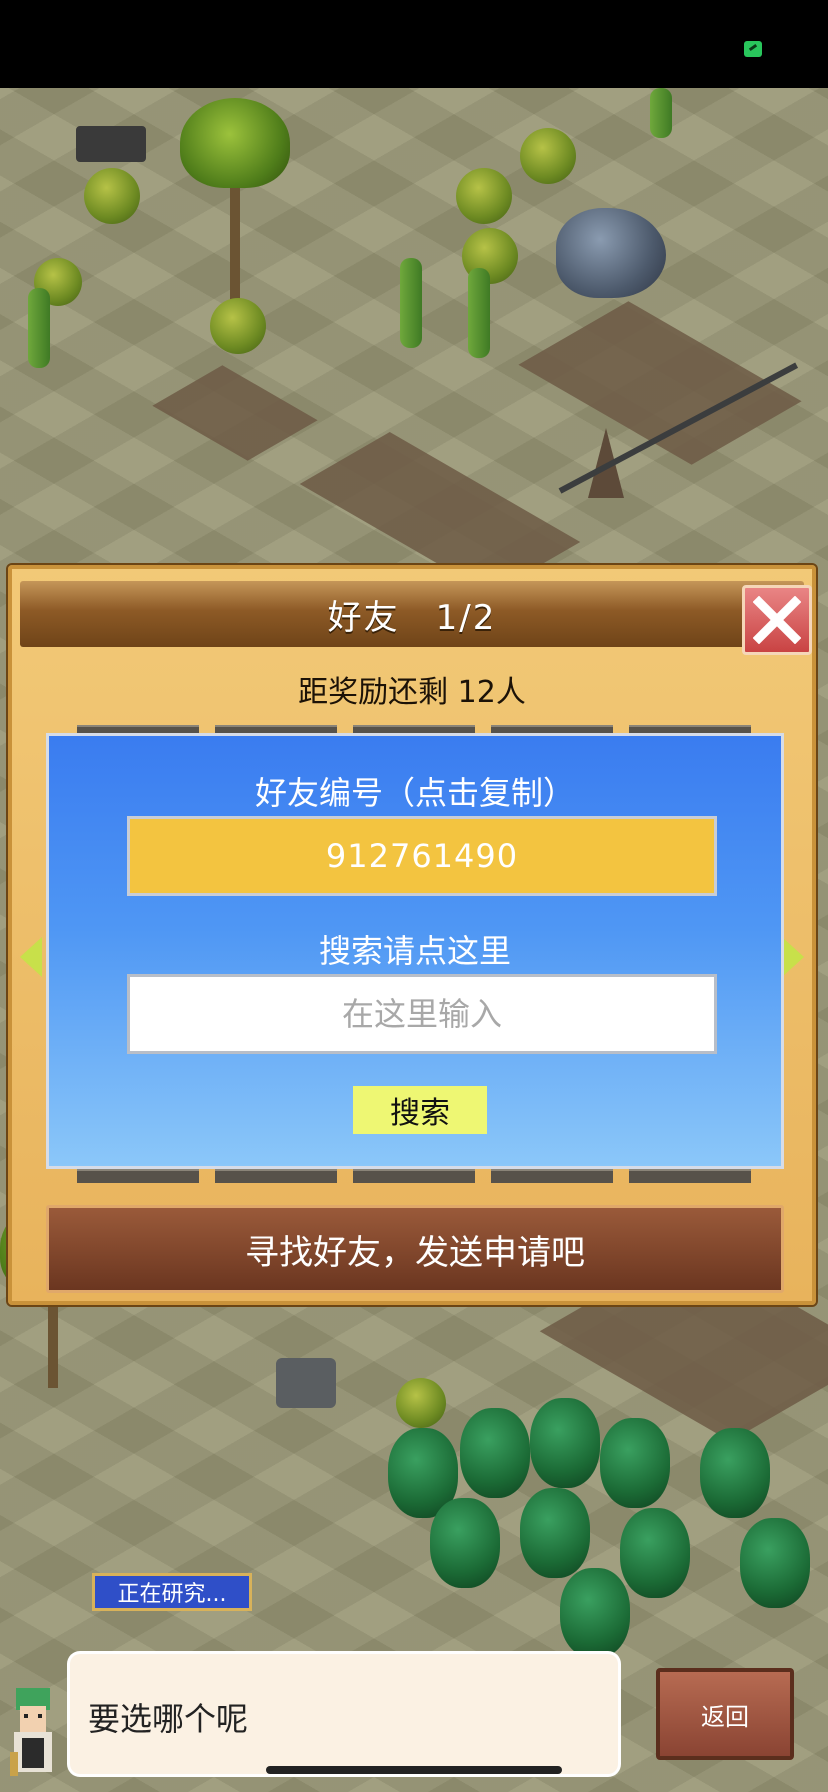 The height and width of the screenshot is (1792, 828). Describe the element at coordinates (412, 692) in the screenshot. I see `reward-progress-text: 距奖励还剩 12人` at that location.